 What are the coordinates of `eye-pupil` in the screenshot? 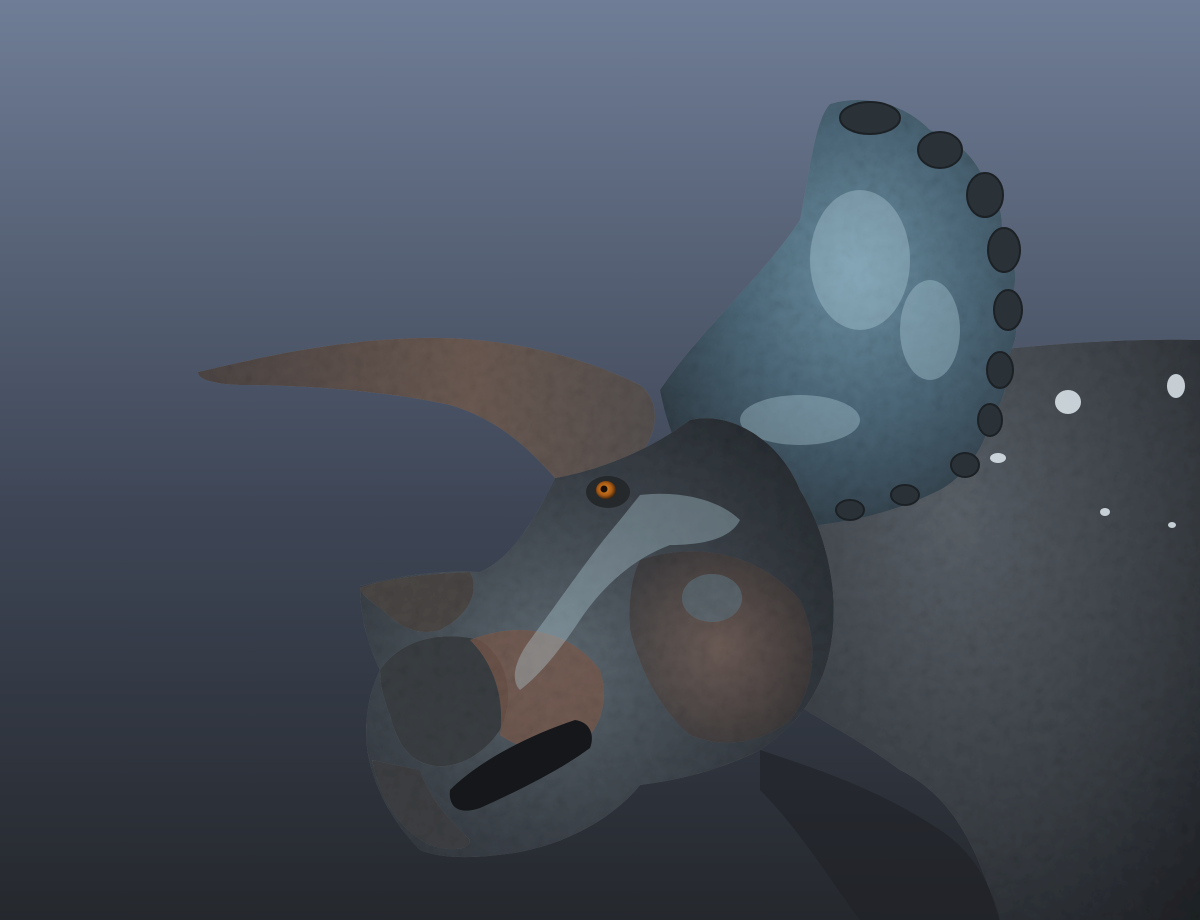 It's located at (604, 489).